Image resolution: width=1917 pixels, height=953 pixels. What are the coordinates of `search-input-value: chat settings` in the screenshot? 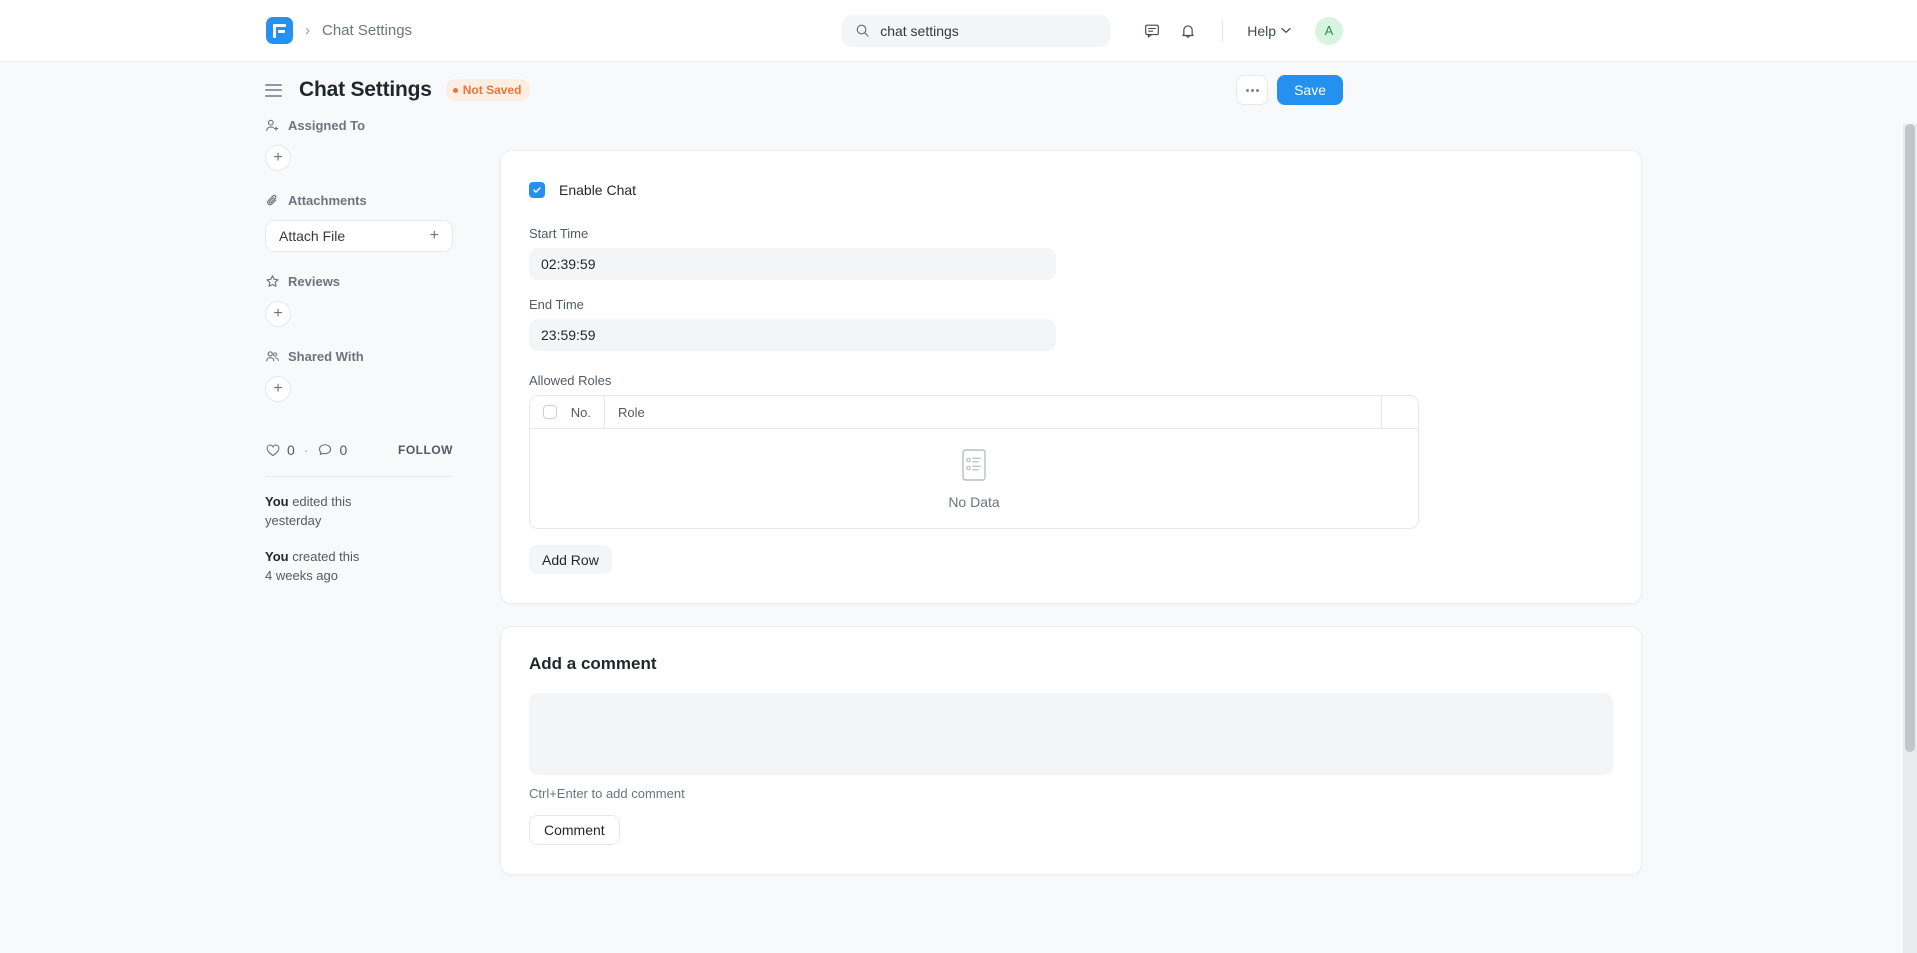 It's located at (919, 30).